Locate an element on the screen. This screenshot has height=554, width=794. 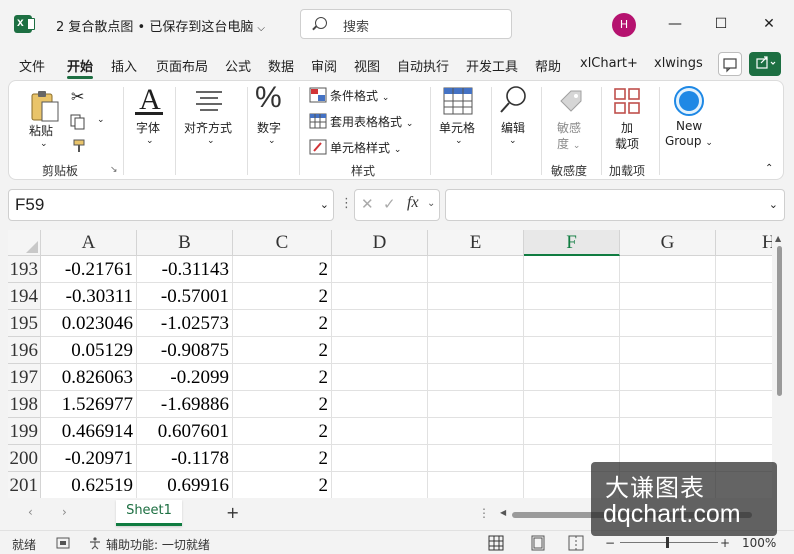
page-break-view-icon is located at coordinates (576, 543).